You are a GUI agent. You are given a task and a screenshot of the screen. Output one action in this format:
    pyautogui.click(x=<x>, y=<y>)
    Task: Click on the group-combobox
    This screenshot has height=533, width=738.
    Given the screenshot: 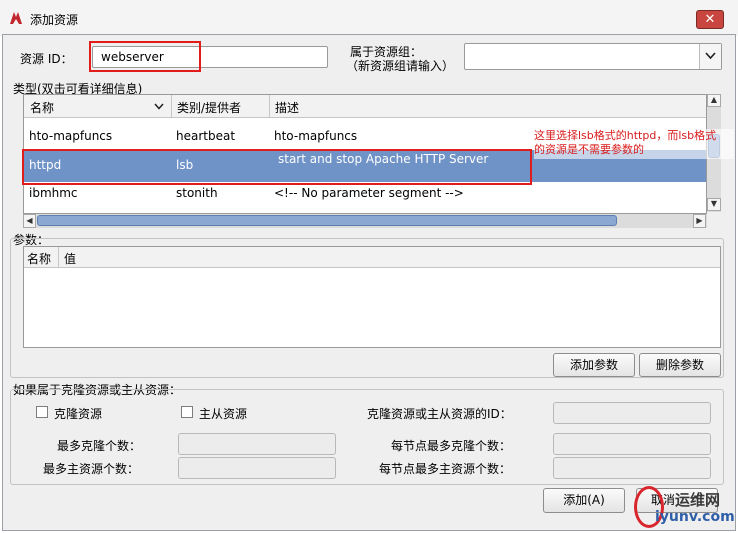 What is the action you would take?
    pyautogui.click(x=593, y=56)
    